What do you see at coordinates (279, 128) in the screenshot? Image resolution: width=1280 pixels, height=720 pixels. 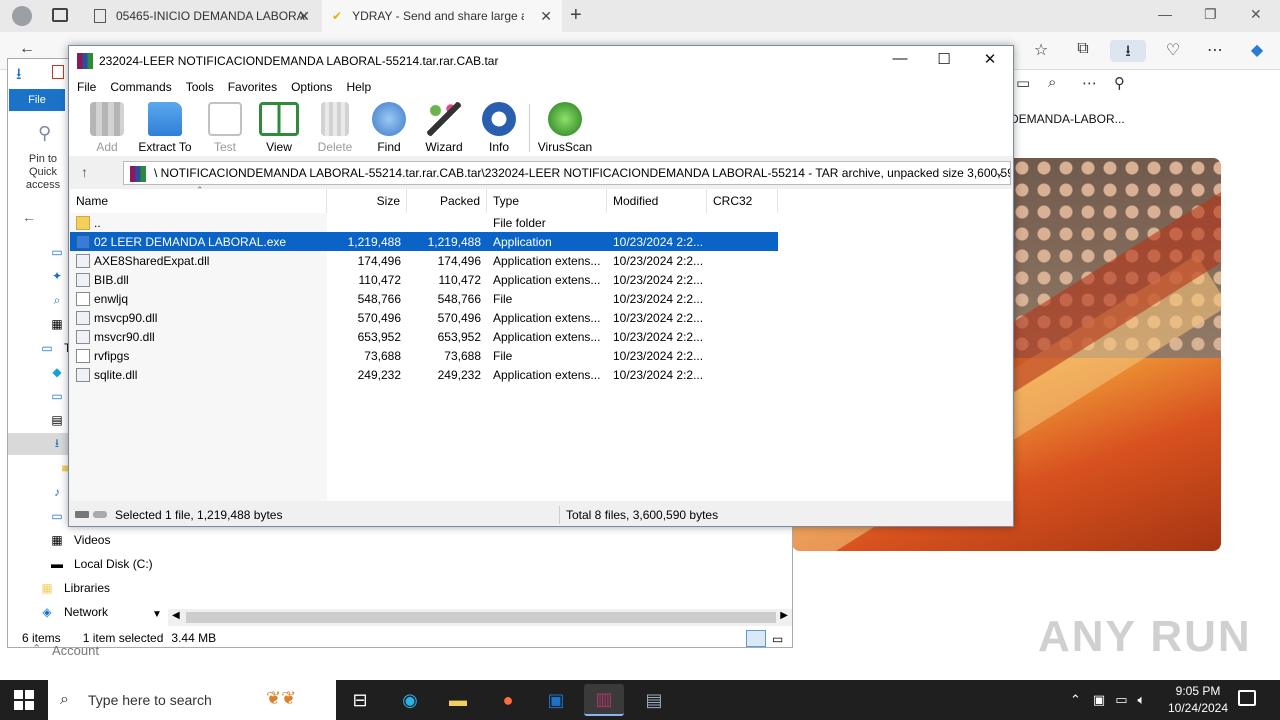 I see `view-button: View` at bounding box center [279, 128].